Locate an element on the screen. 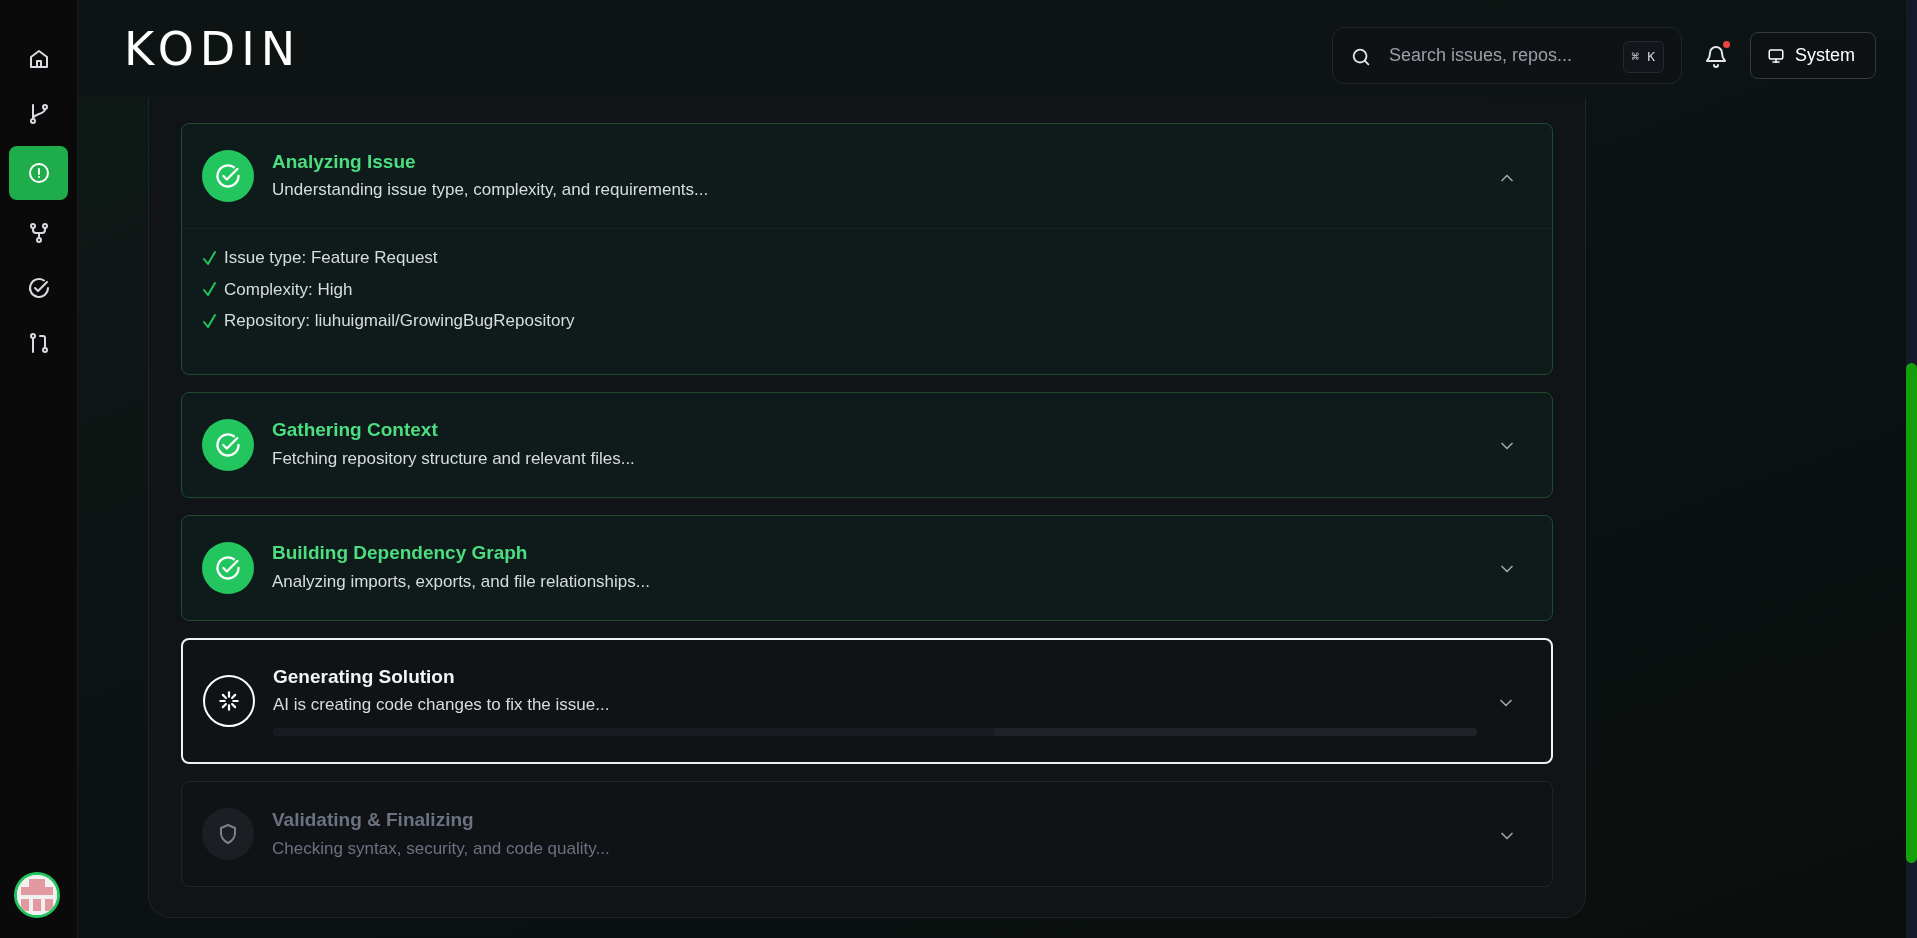  step-title: Validating & Finalizing is located at coordinates (373, 820).